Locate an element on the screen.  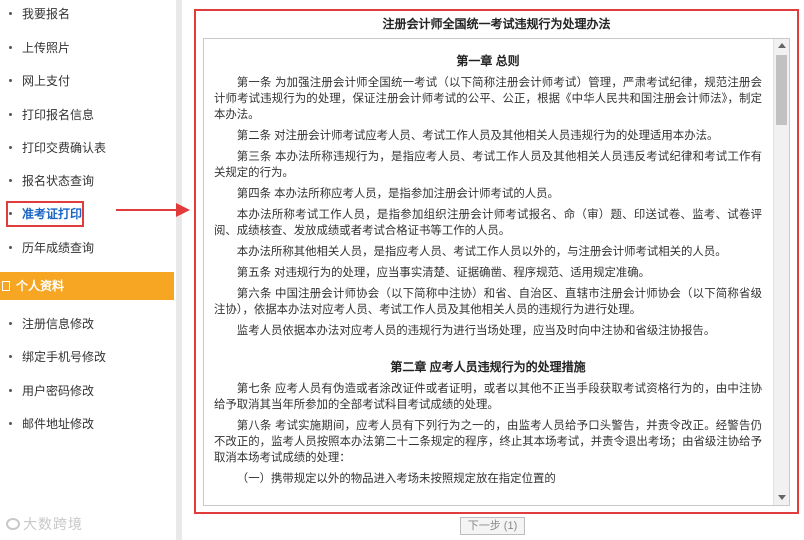
sidebar-item-score-history: 历年成绩查询 is located at coordinates (88, 248).